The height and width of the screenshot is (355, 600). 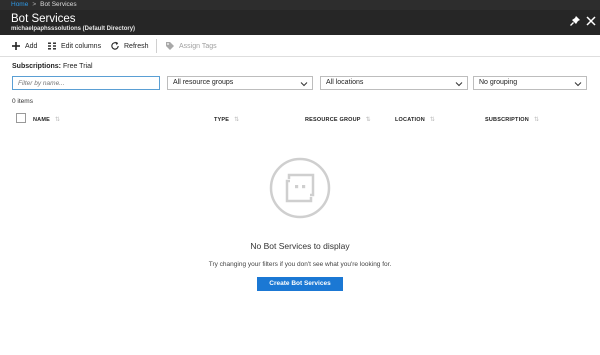 What do you see at coordinates (300, 188) in the screenshot?
I see `bot-service-icon` at bounding box center [300, 188].